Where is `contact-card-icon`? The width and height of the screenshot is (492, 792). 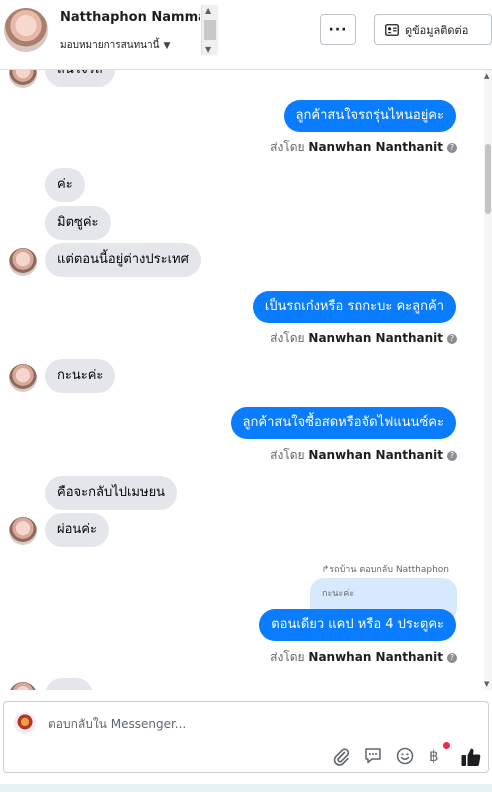 contact-card-icon is located at coordinates (392, 29).